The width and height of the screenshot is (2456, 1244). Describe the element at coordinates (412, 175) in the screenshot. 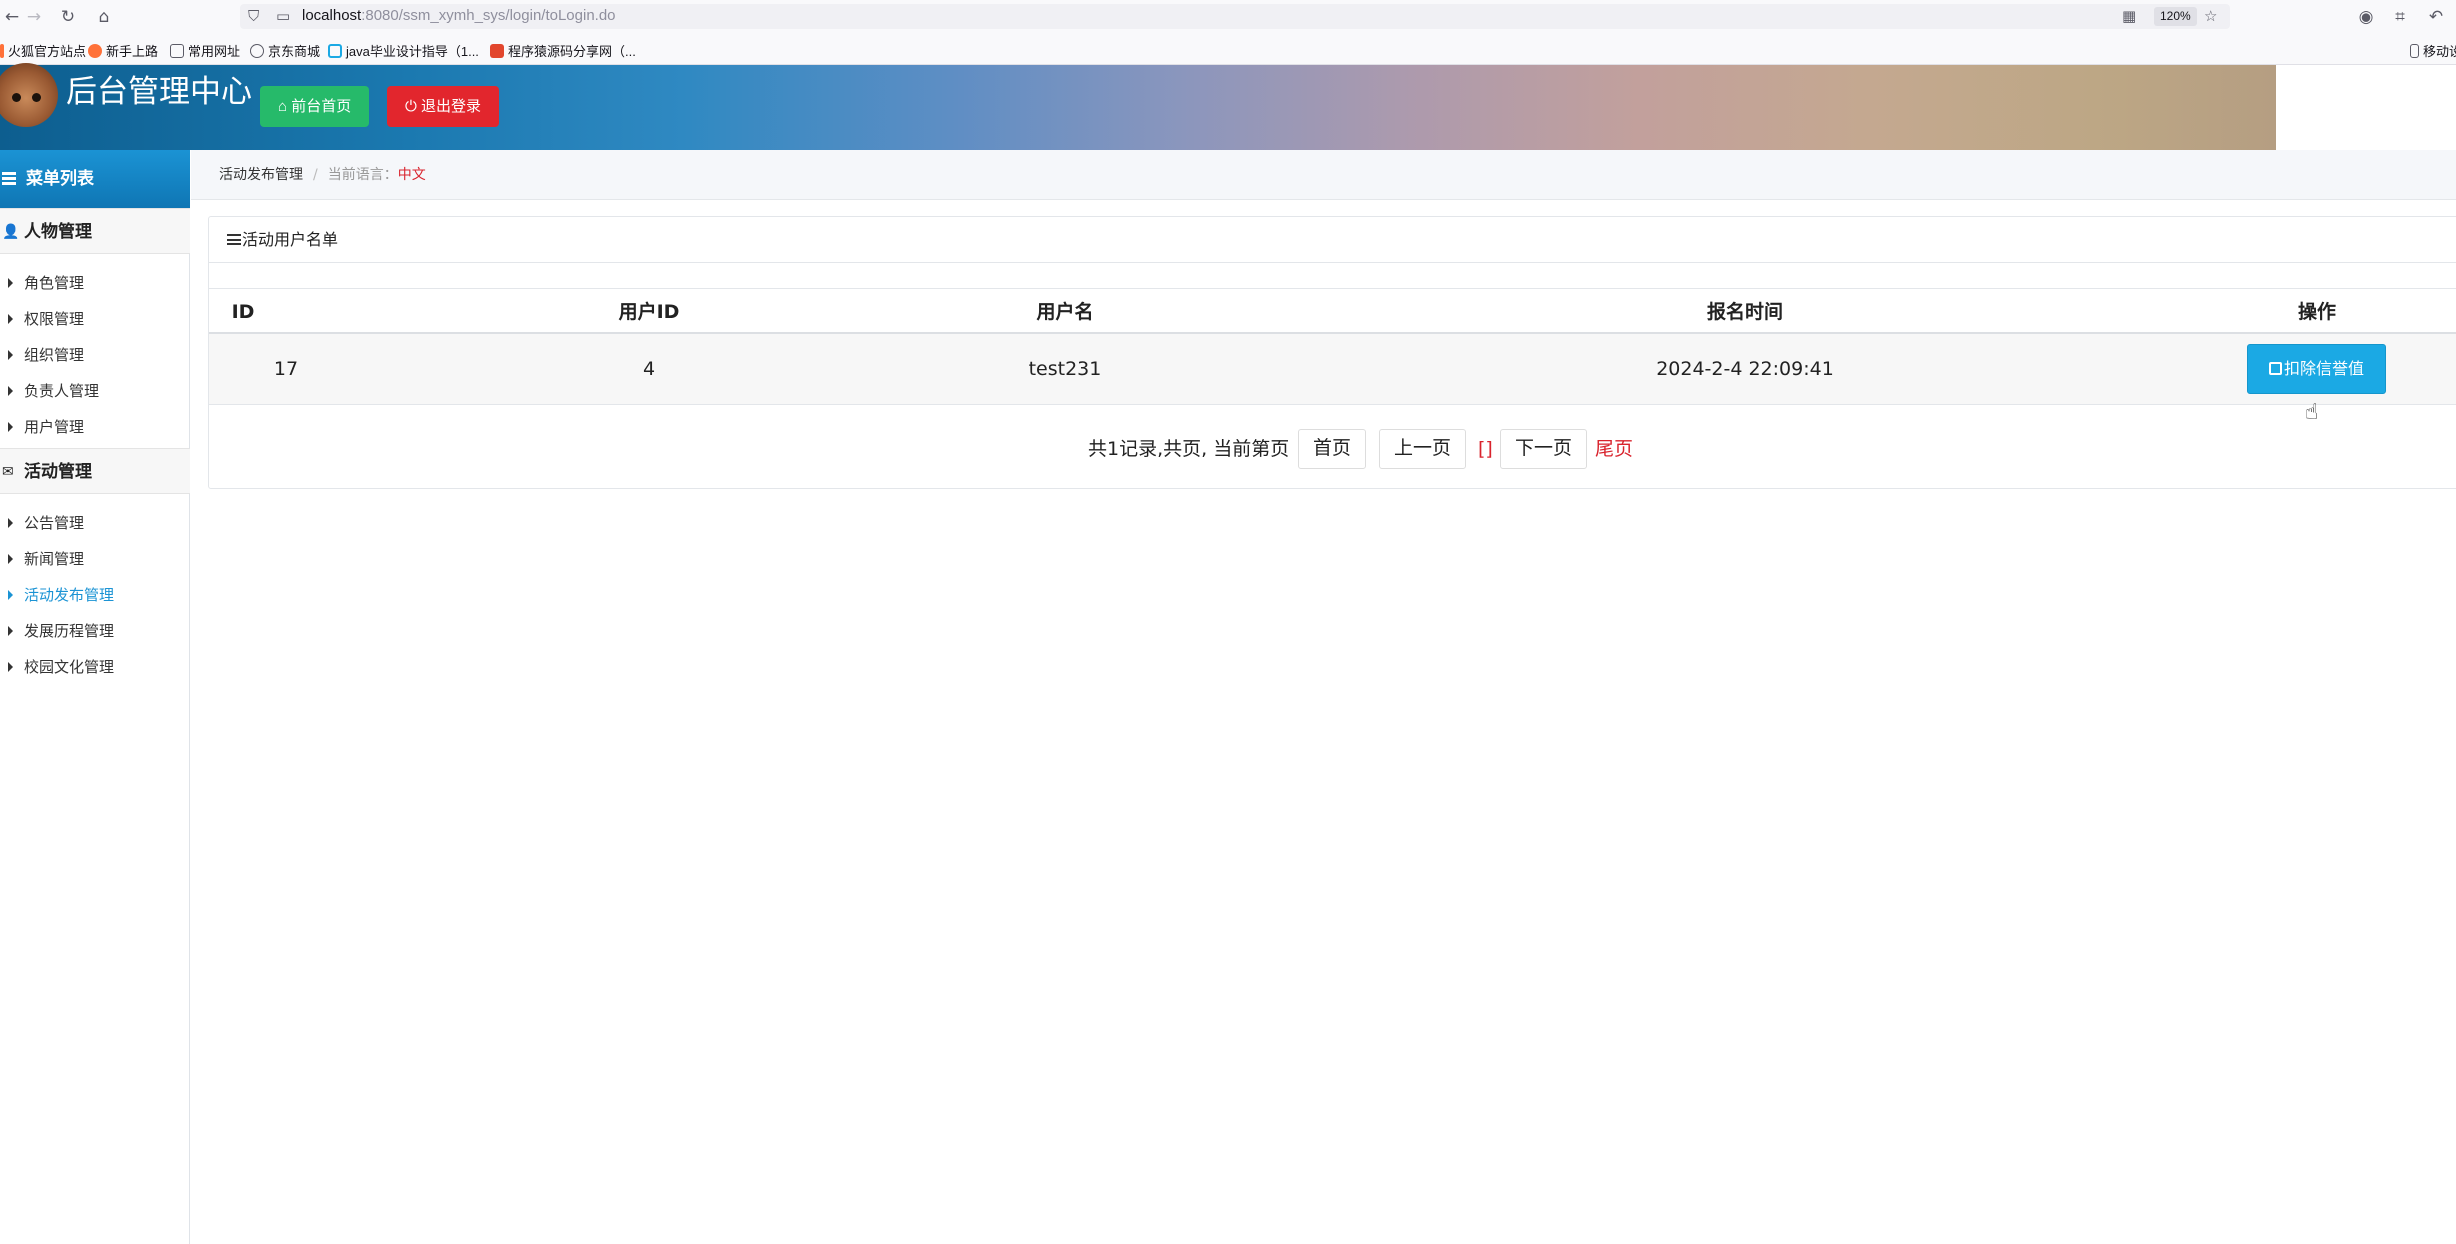

I see `language-value: 中文` at that location.